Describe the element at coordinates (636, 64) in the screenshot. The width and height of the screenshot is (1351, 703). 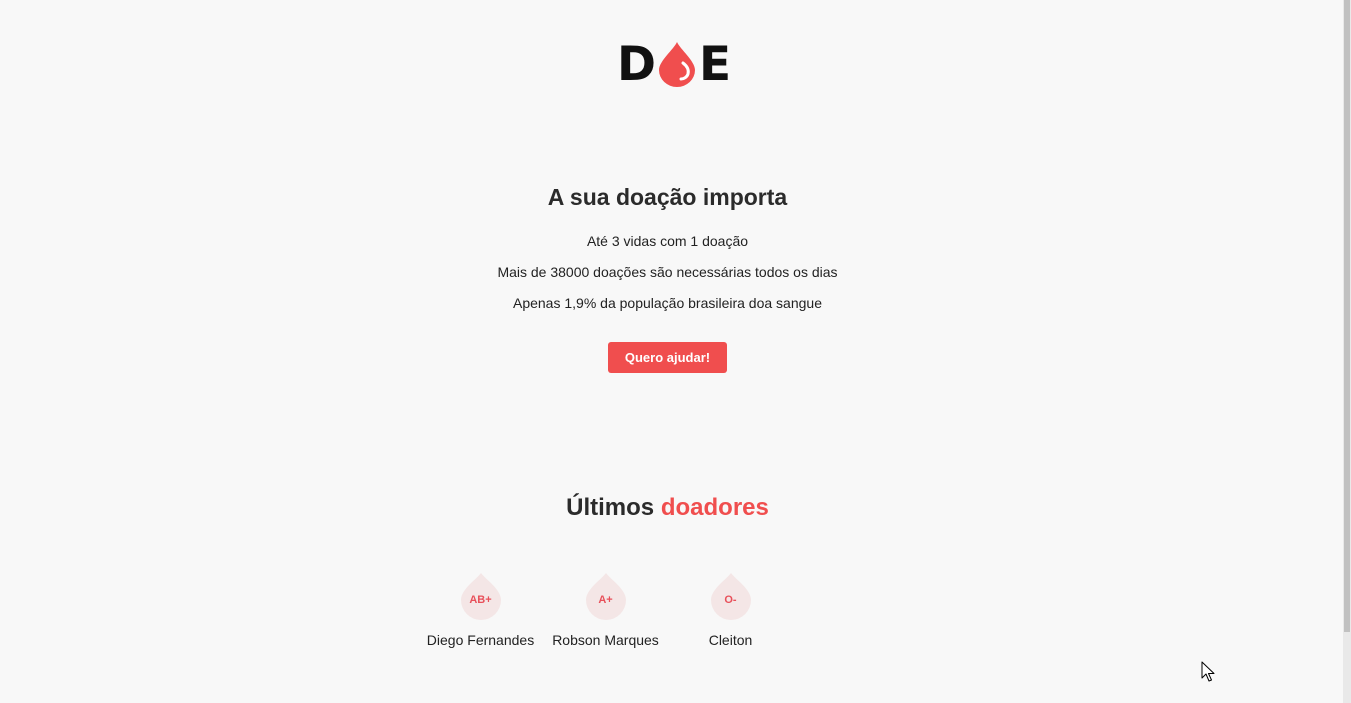
I see `logo-letter-d: D` at that location.